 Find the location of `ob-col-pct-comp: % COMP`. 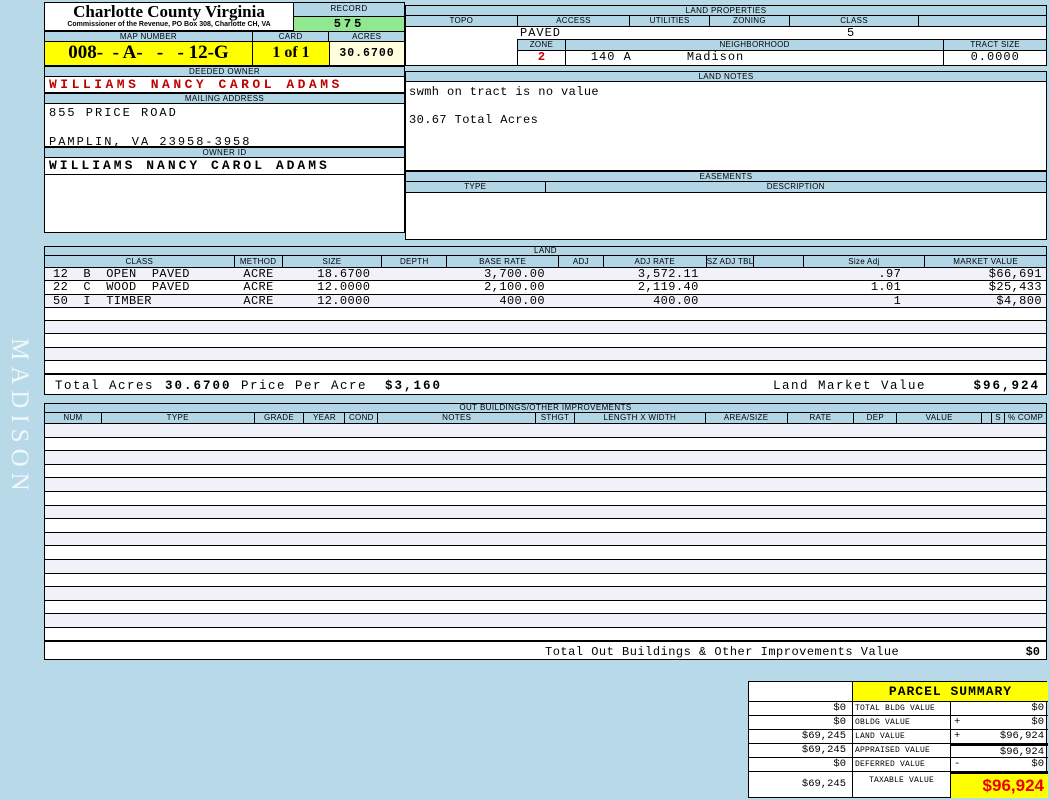

ob-col-pct-comp: % COMP is located at coordinates (1025, 417).